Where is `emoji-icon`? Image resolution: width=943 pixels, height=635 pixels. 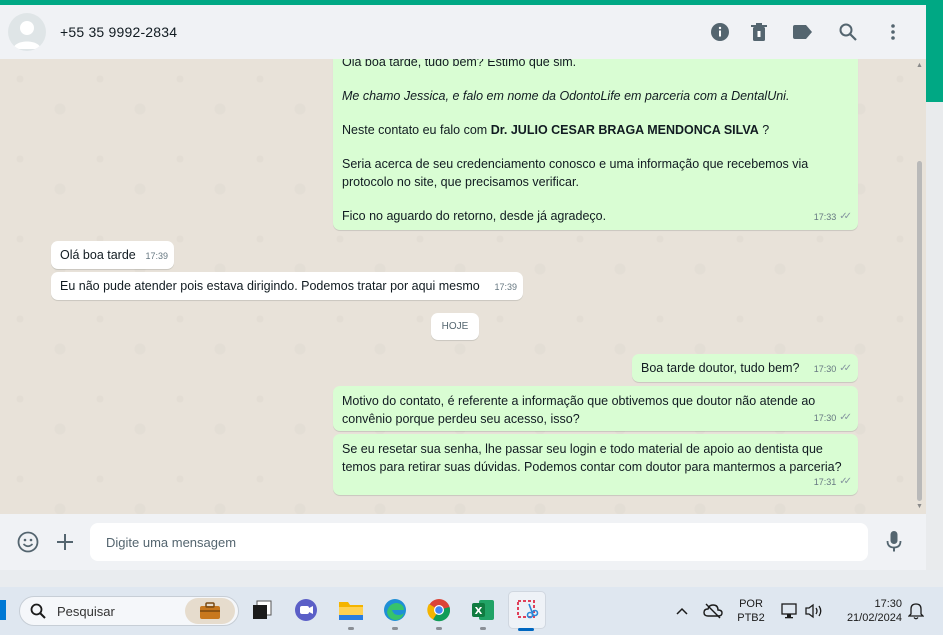 emoji-icon is located at coordinates (28, 542).